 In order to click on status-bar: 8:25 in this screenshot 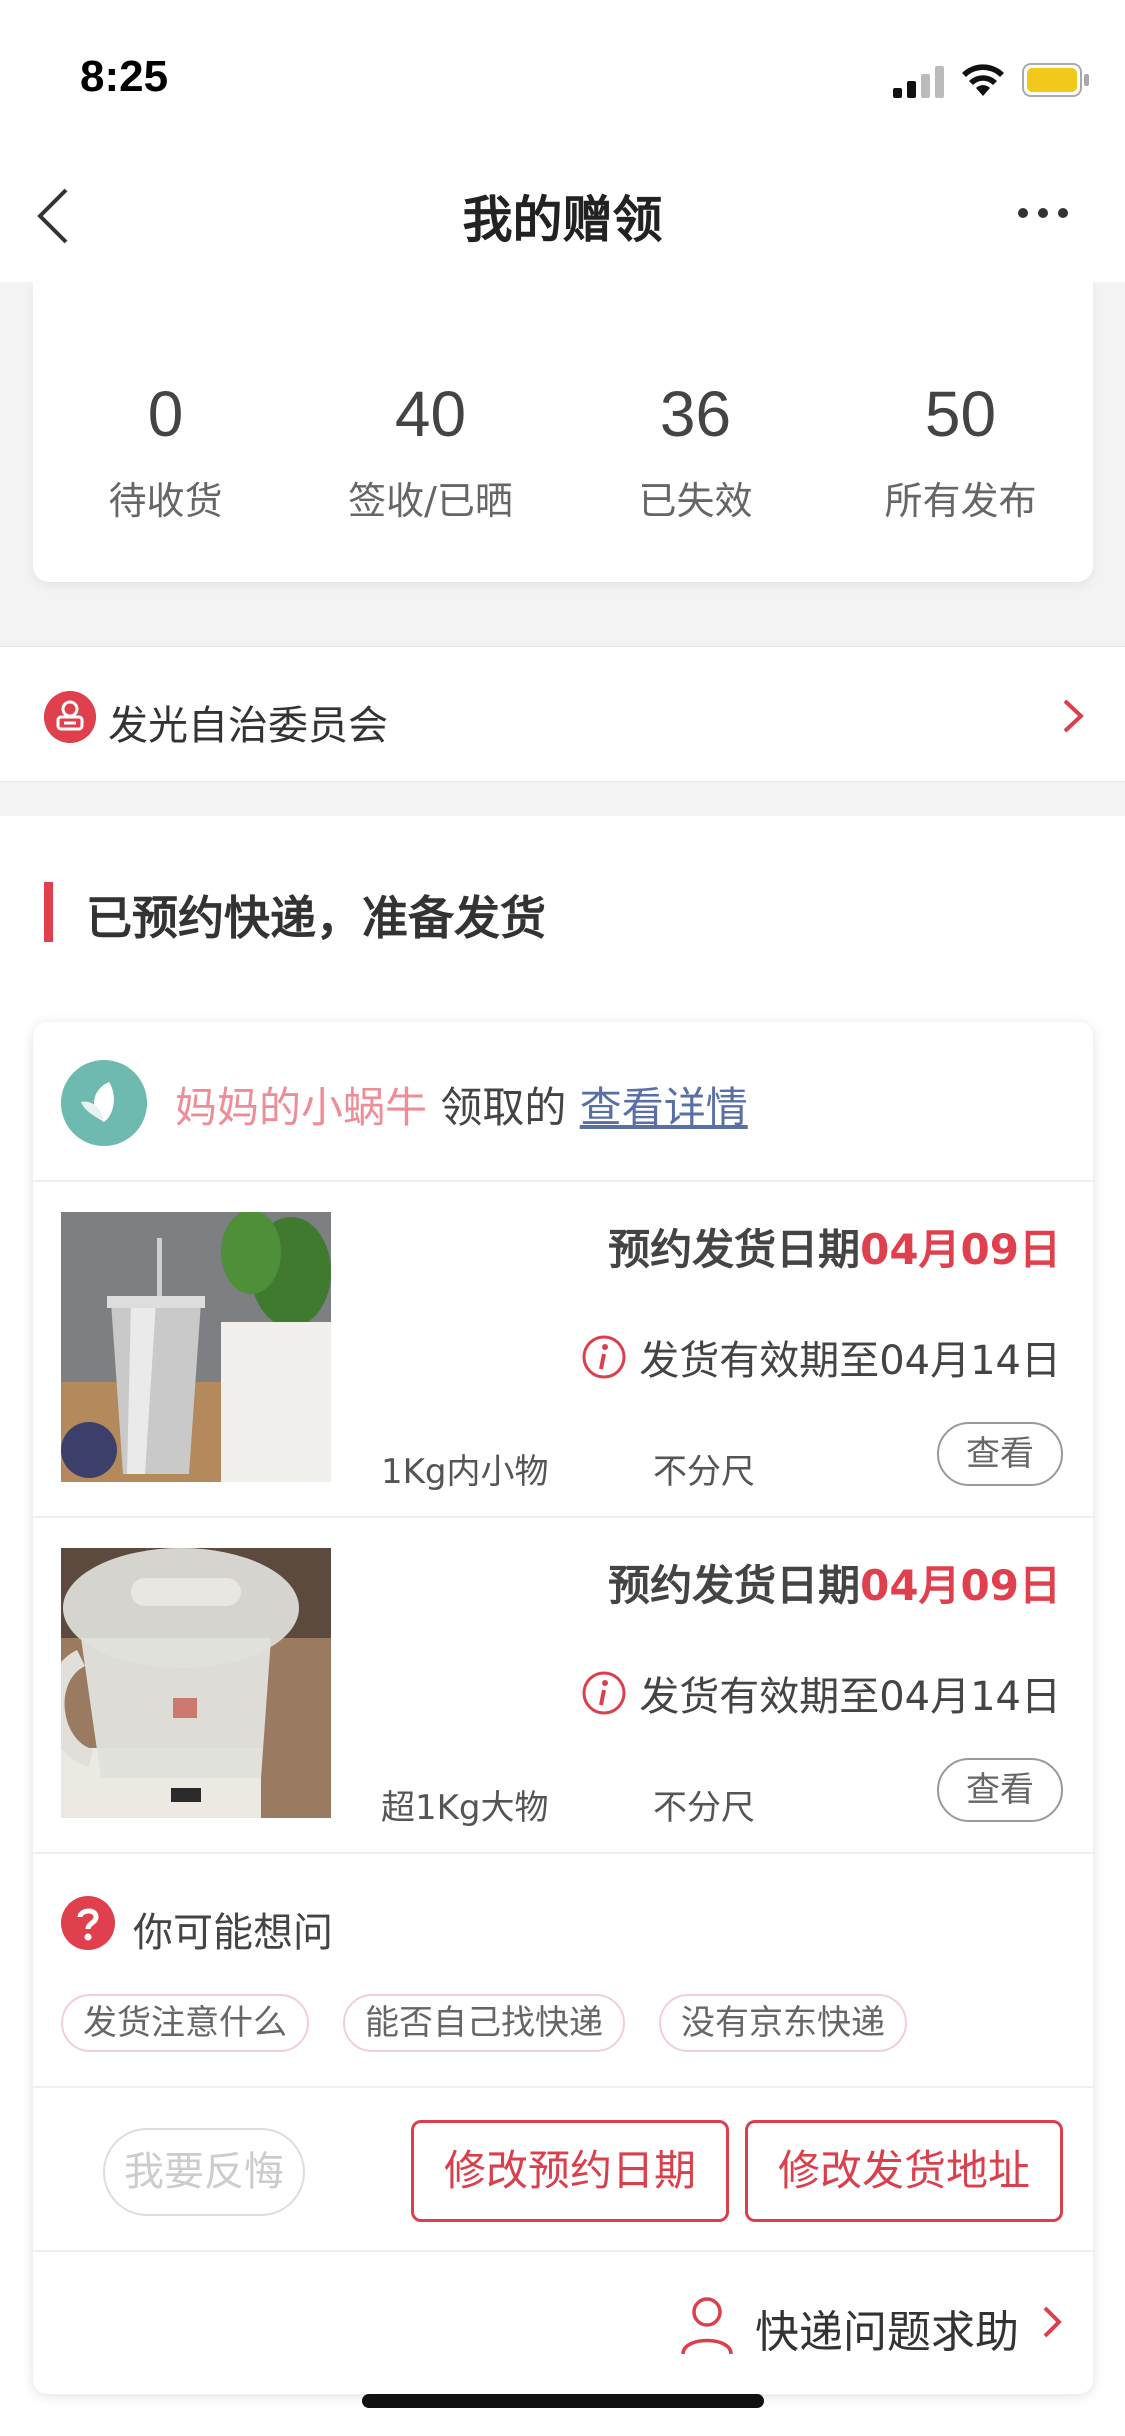, I will do `click(562, 75)`.